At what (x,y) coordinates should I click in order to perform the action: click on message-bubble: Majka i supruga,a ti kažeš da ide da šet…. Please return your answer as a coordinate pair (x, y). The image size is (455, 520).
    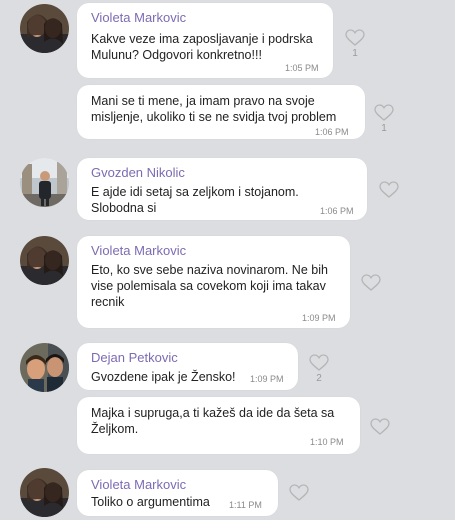
    Looking at the image, I should click on (218, 425).